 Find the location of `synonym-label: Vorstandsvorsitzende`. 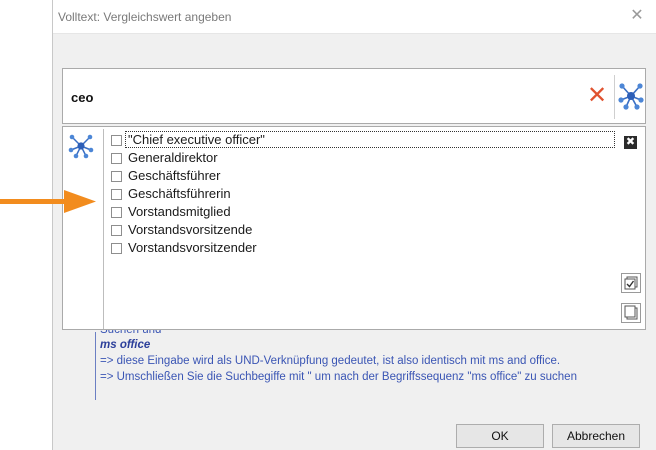

synonym-label: Vorstandsvorsitzende is located at coordinates (190, 229).